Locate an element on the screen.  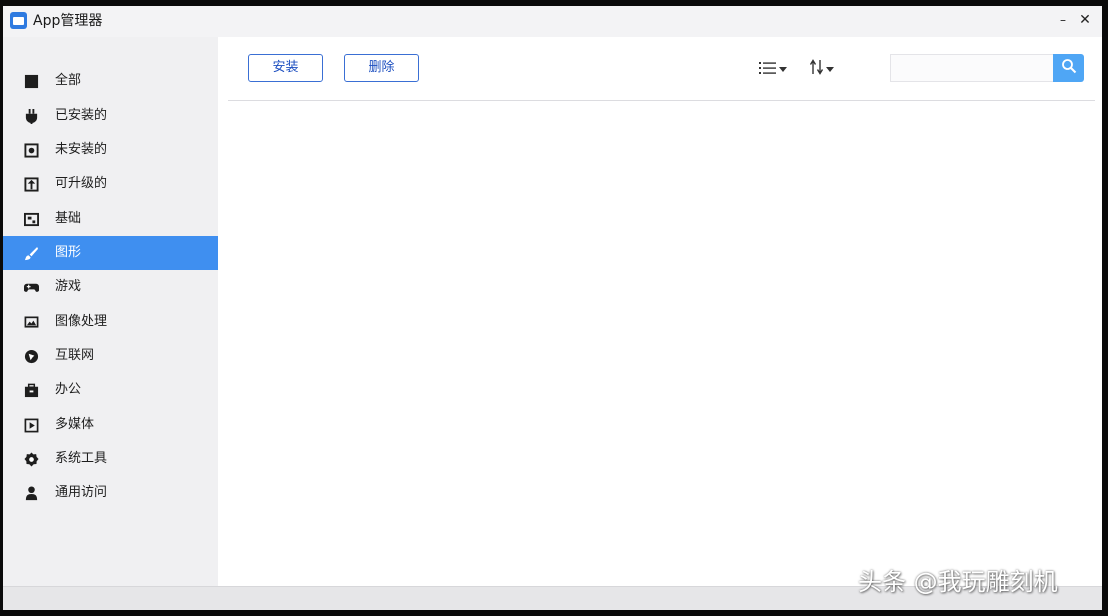
title-bar: App管理器 – ✕ is located at coordinates (552, 21).